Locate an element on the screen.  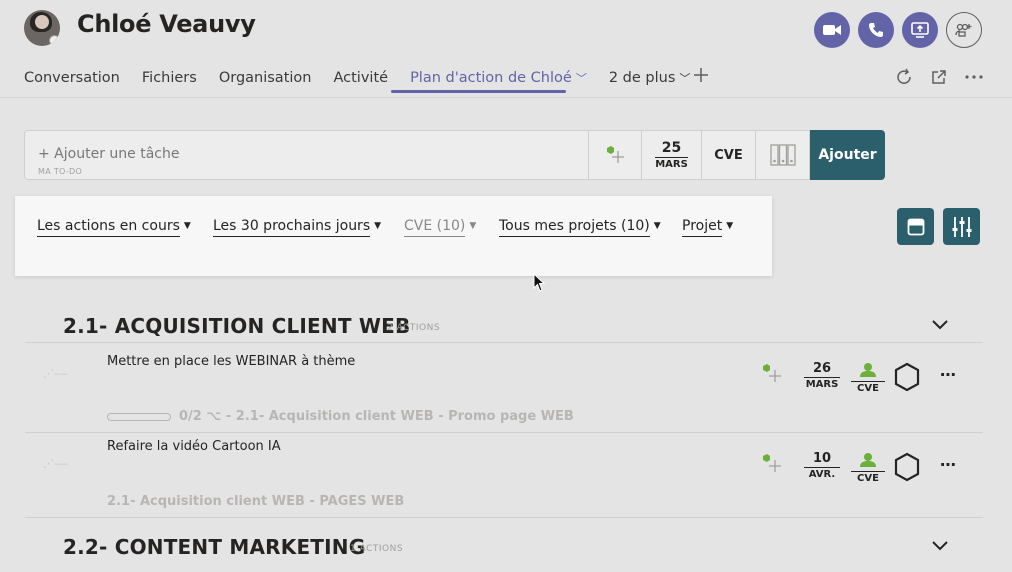
filter-status-label: Les actions en cours is located at coordinates (108, 227).